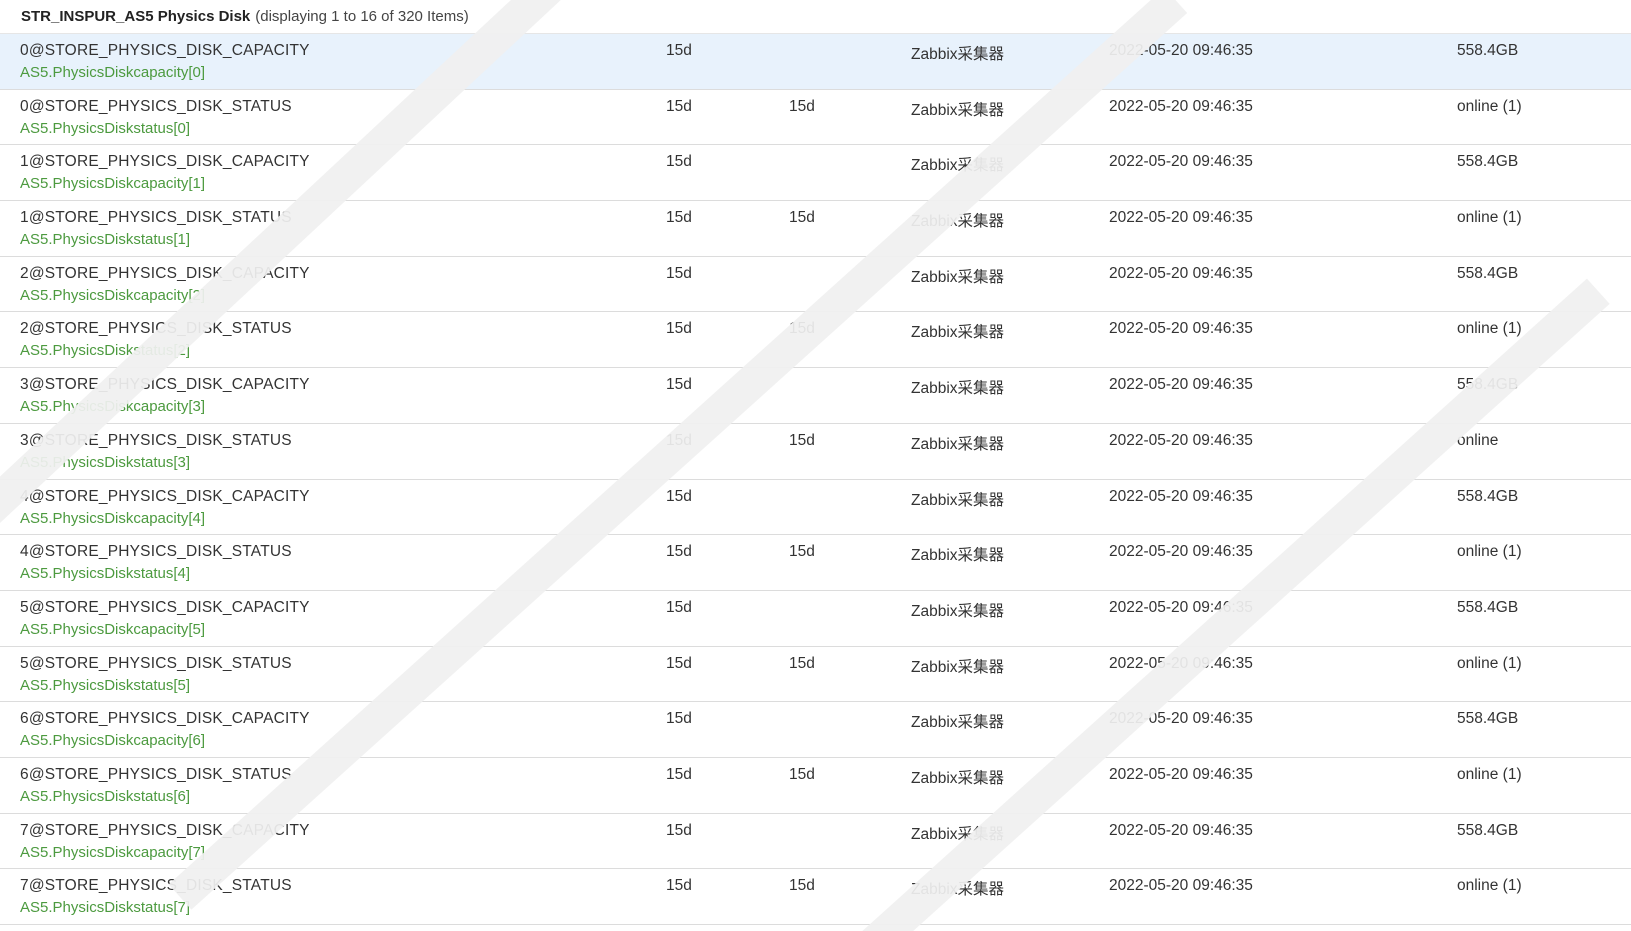 This screenshot has width=1631, height=931. Describe the element at coordinates (156, 239) in the screenshot. I see `item-key-link: AS5.PhysicsDiskstatus[1]` at that location.